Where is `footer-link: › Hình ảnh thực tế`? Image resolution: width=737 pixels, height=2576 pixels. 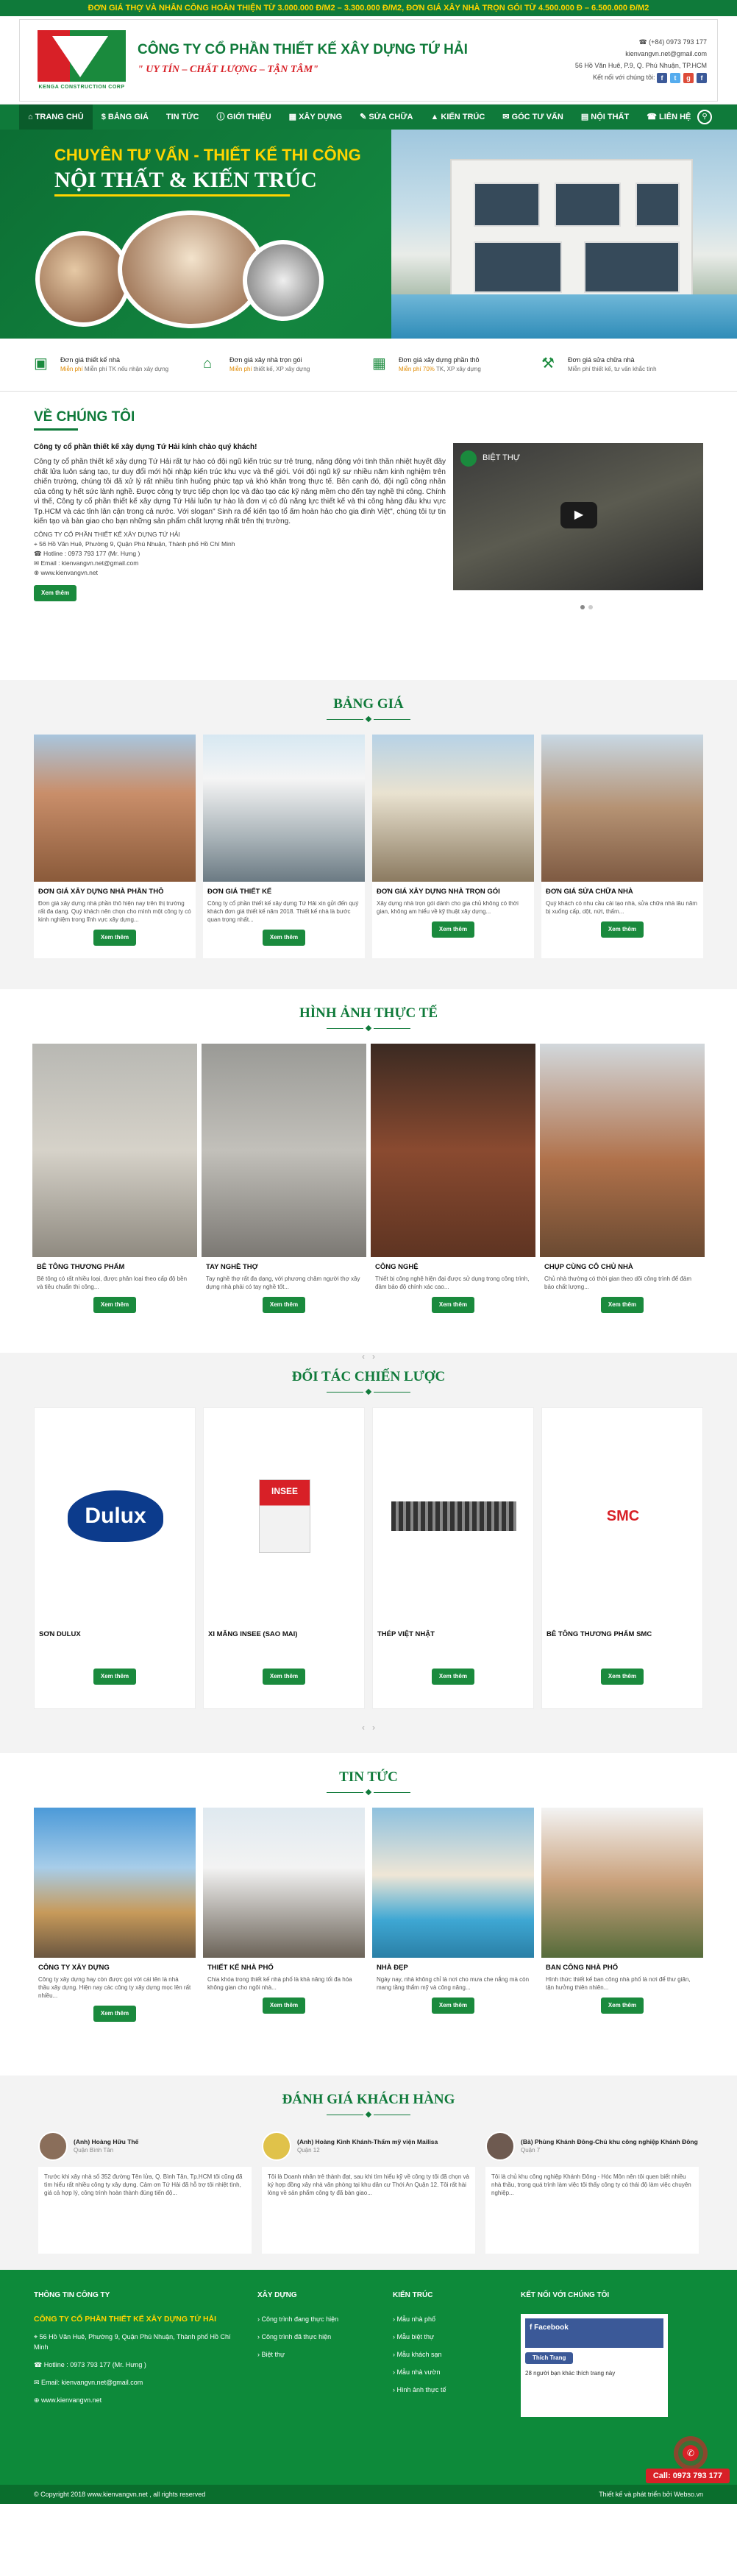 footer-link: › Hình ảnh thực tế is located at coordinates (448, 2390).